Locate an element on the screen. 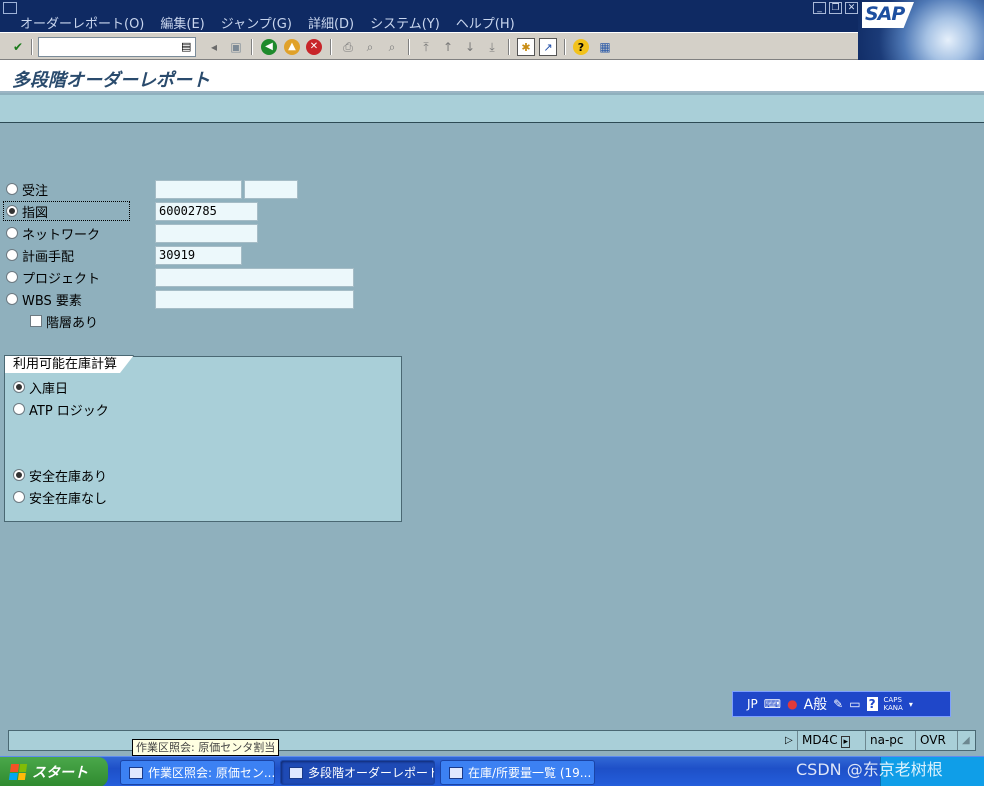 The image size is (984, 786). enter-check-icon: ✔ is located at coordinates (18, 47).